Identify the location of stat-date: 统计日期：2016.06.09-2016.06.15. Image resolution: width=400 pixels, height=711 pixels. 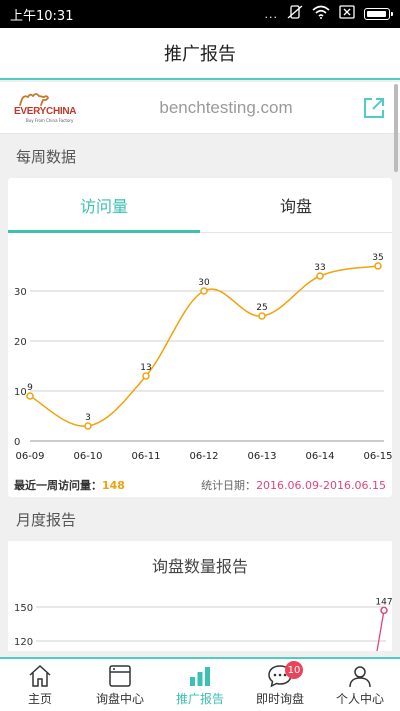
(293, 485).